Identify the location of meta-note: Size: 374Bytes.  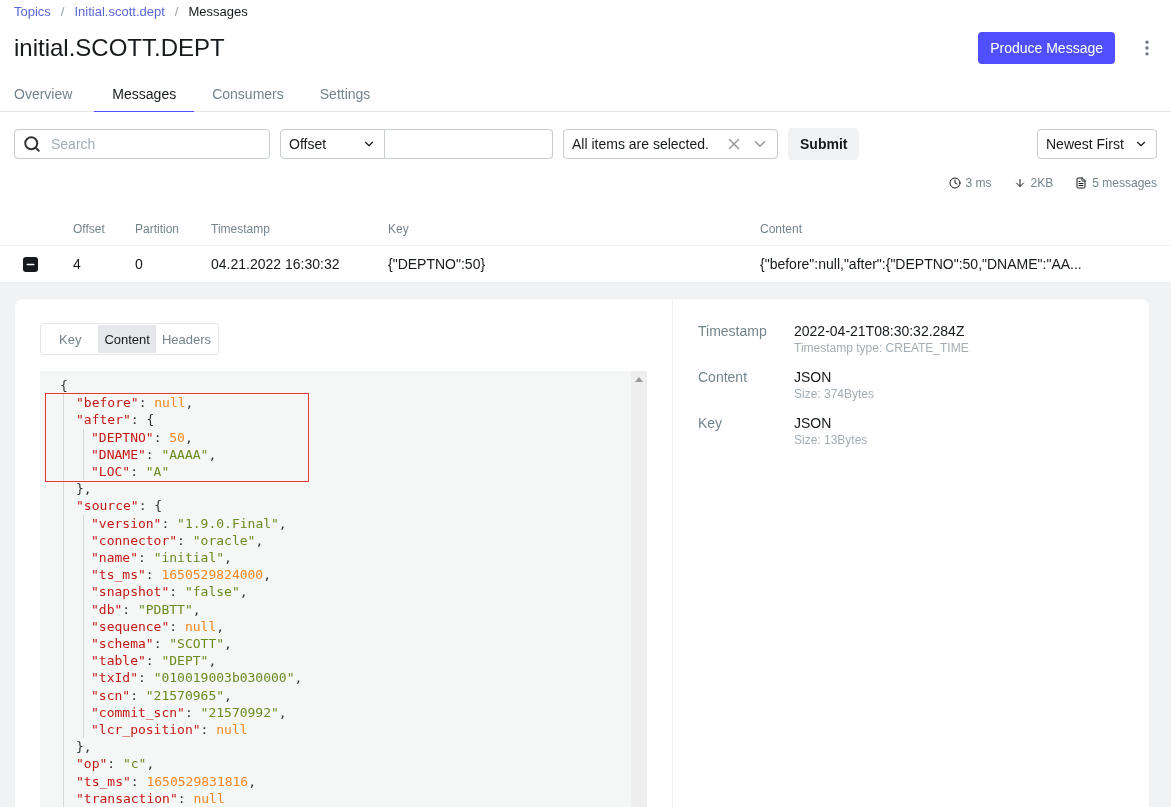
(835, 394).